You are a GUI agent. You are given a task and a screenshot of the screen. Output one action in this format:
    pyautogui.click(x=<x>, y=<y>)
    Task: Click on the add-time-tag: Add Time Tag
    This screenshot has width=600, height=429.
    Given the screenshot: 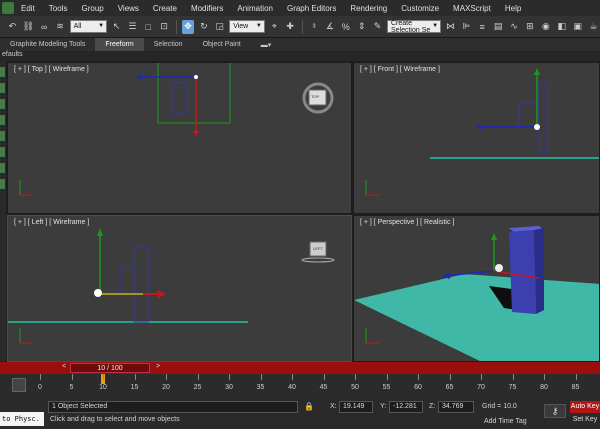 What is the action you would take?
    pyautogui.click(x=505, y=421)
    